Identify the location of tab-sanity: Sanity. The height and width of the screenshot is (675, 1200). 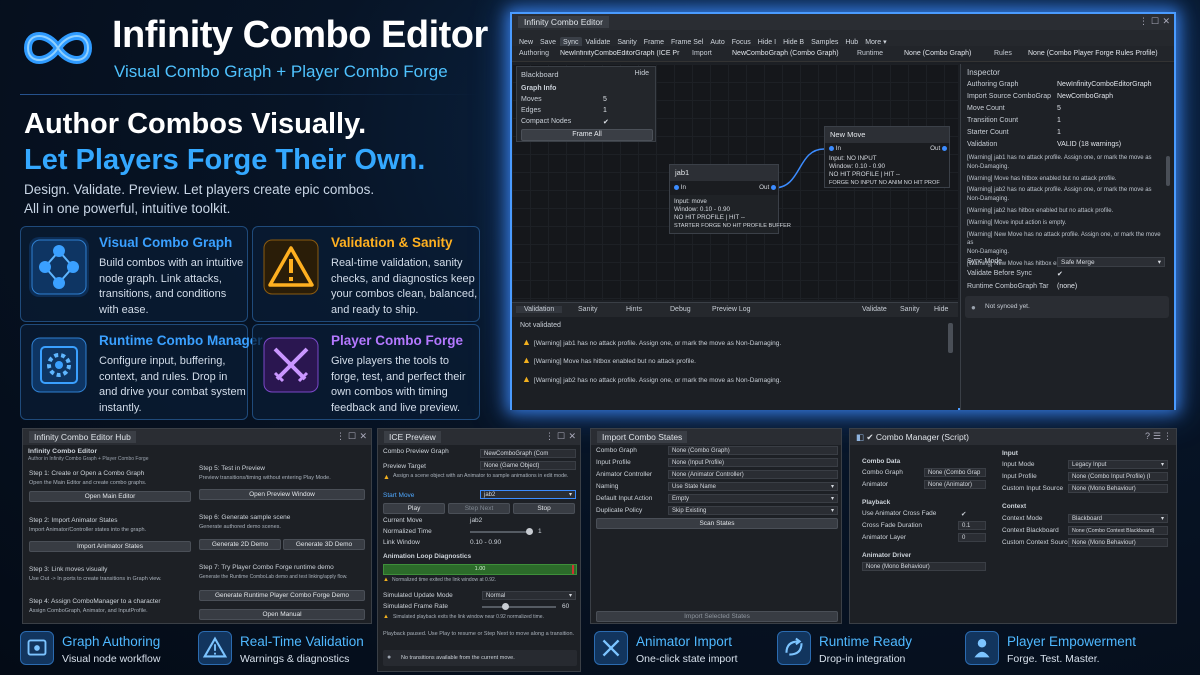
(587, 309).